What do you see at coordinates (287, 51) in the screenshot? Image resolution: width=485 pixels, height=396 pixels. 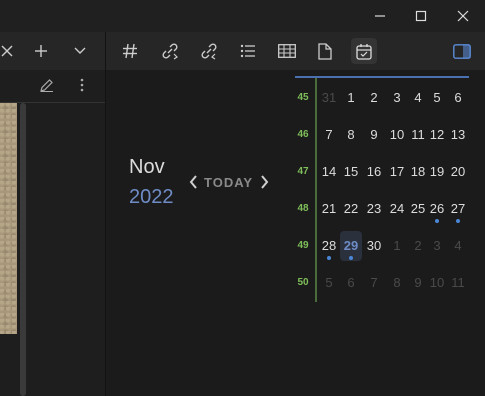 I see `table-icon` at bounding box center [287, 51].